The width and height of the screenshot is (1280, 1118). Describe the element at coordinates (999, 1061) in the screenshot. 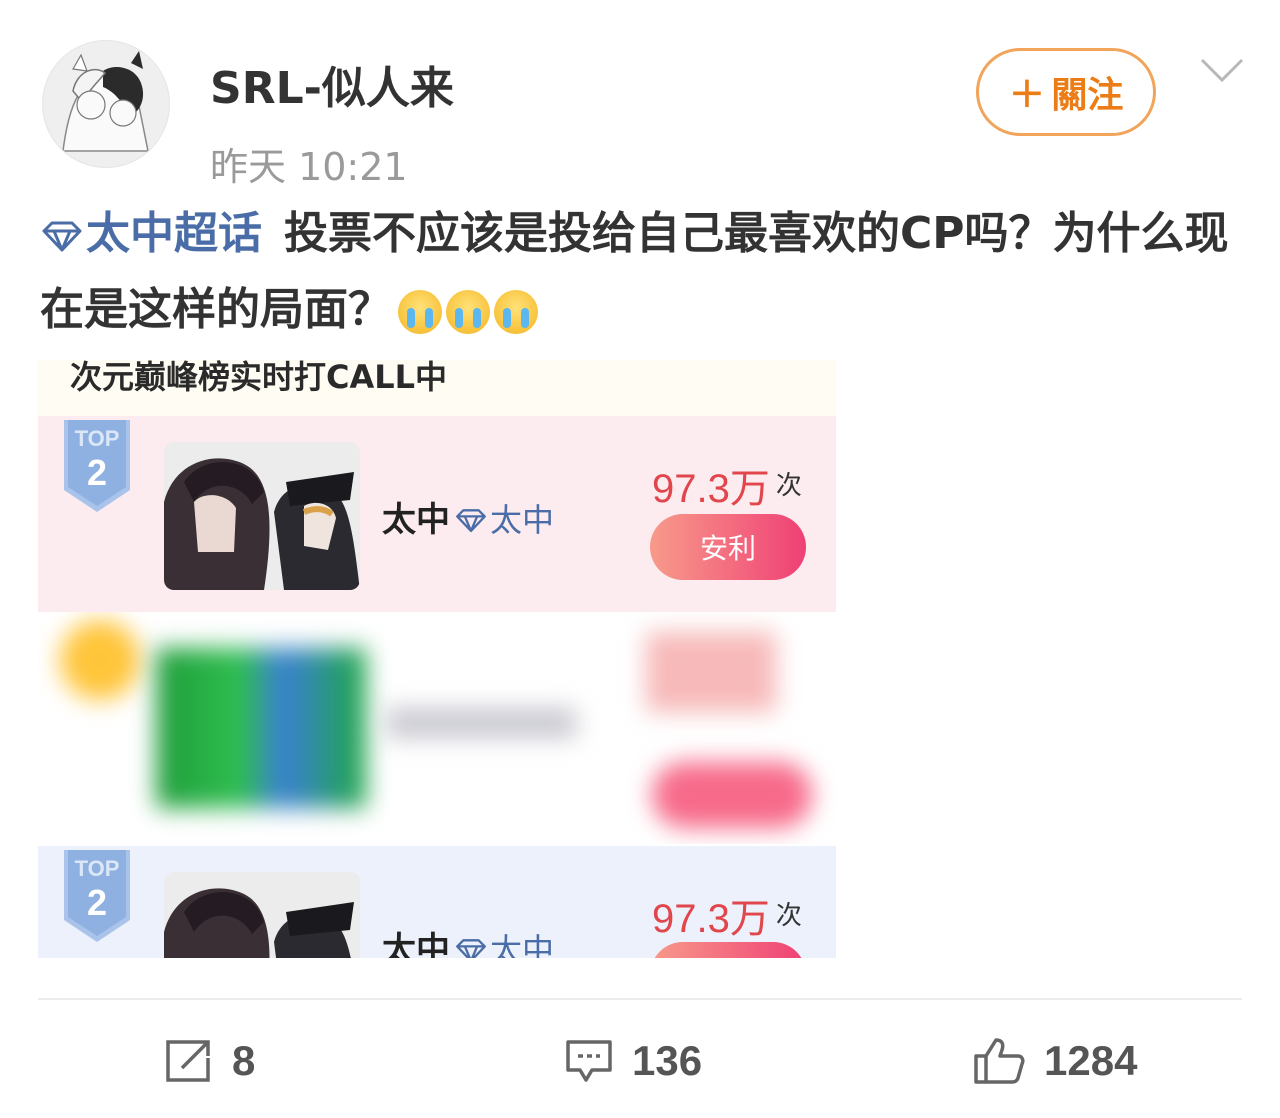

I see `thumbs-up-icon` at that location.